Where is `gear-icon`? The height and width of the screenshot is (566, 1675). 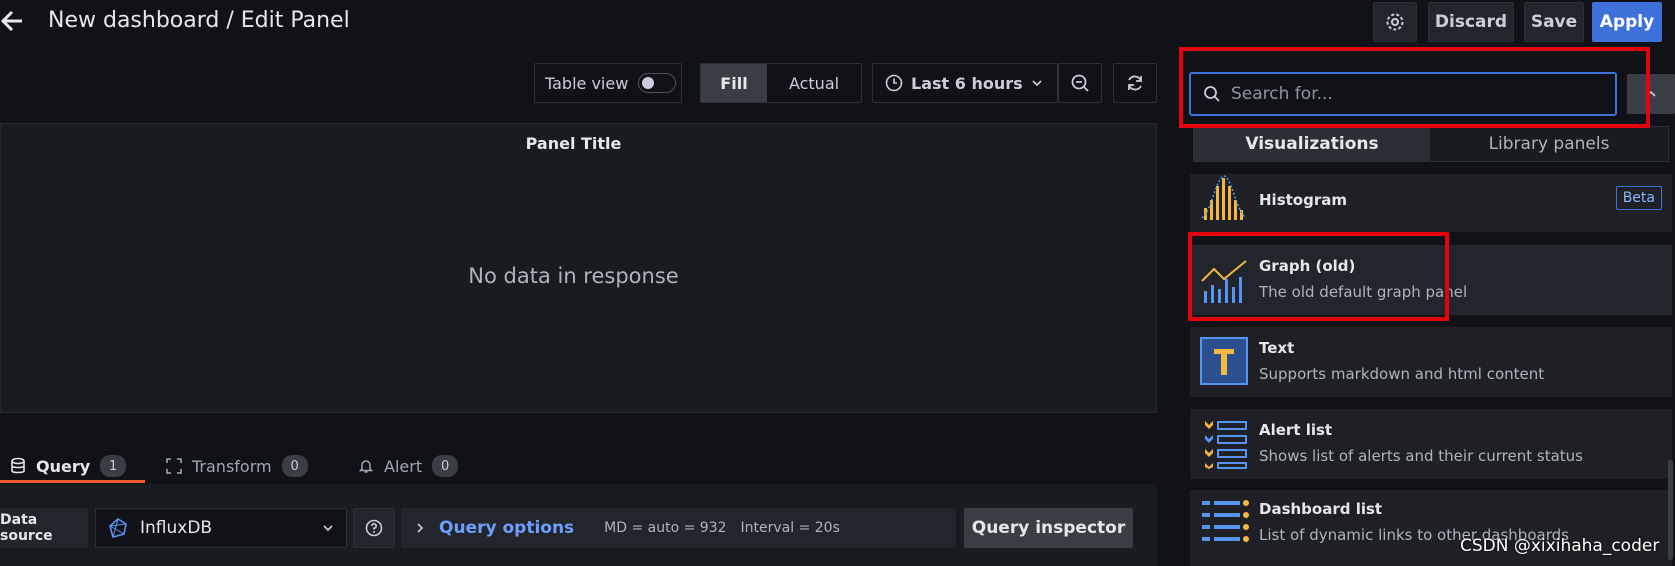 gear-icon is located at coordinates (1395, 22).